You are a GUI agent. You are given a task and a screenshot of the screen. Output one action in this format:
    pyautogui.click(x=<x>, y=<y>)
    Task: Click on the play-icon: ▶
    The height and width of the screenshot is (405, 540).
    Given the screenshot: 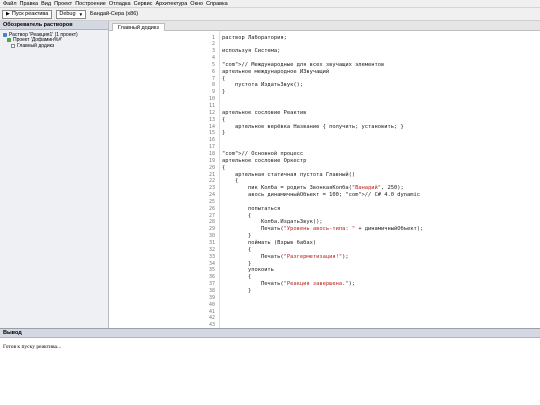 What is the action you would take?
    pyautogui.click(x=8, y=14)
    